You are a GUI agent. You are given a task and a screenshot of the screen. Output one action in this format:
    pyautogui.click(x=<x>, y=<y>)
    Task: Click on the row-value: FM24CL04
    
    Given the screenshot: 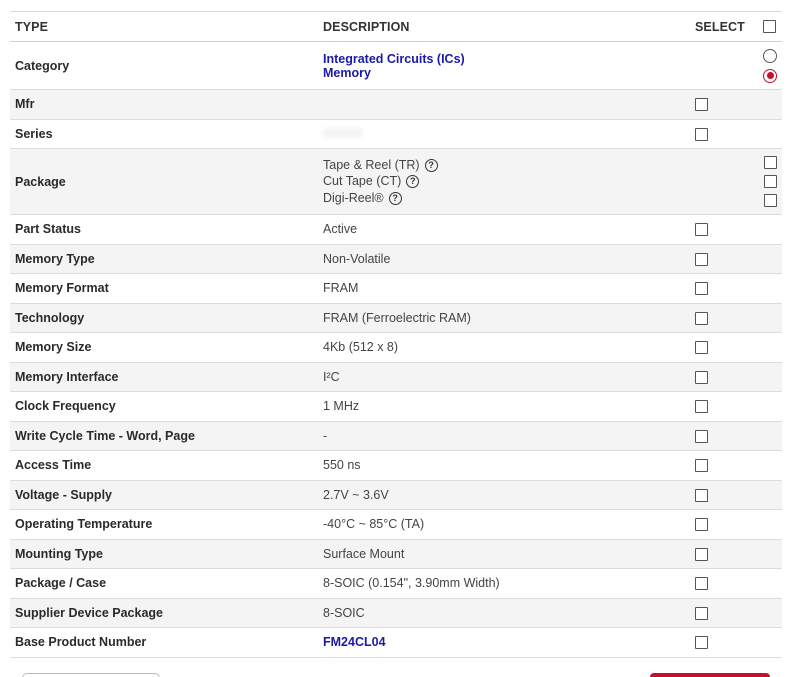 What is the action you would take?
    pyautogui.click(x=504, y=643)
    